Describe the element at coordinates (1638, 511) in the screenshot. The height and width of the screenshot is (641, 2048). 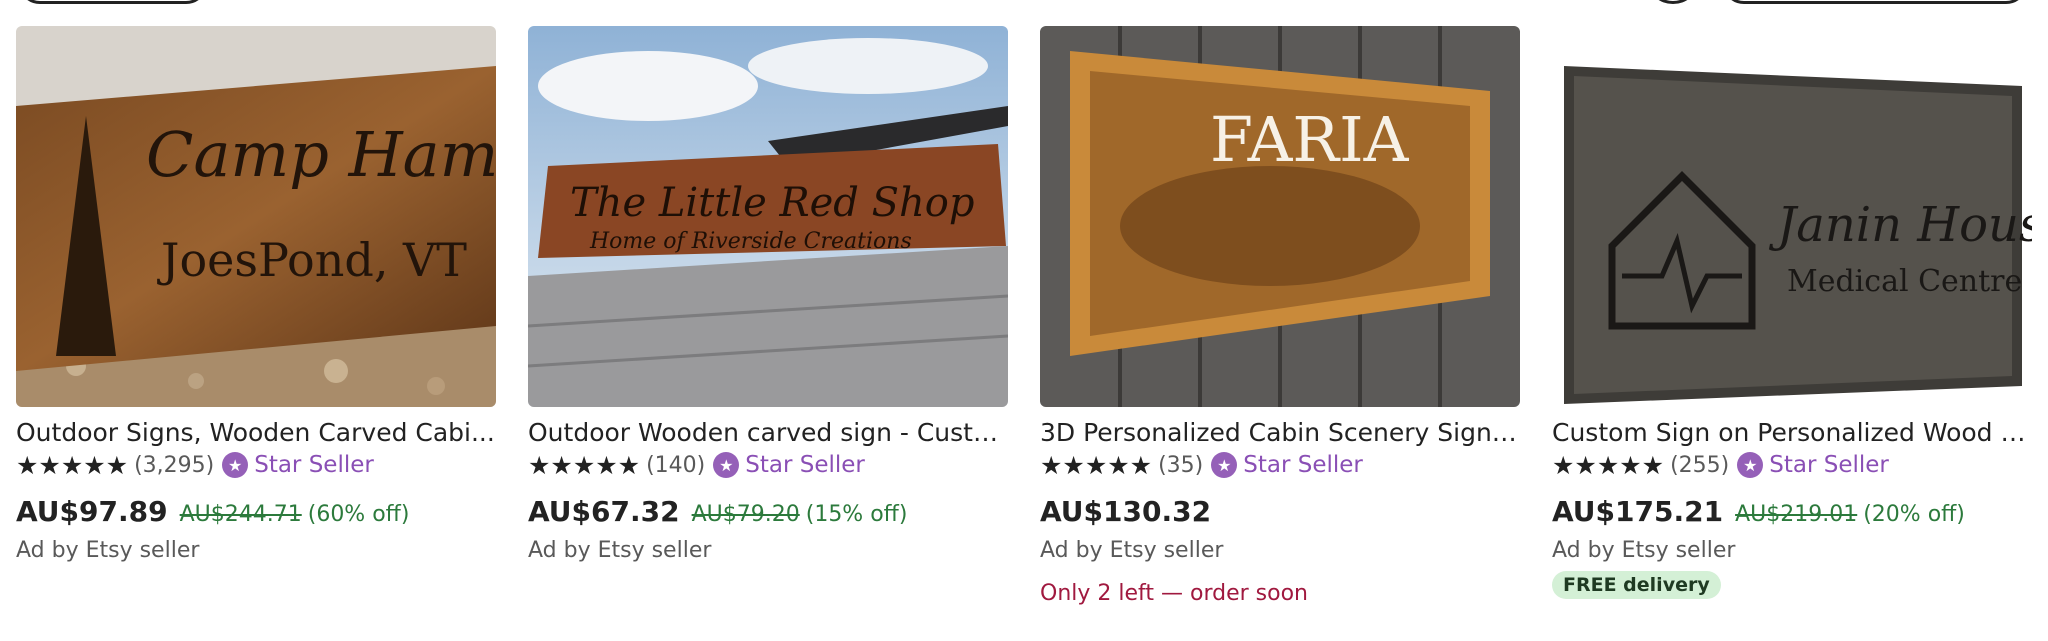
I see `sale-price: AU$175.21` at that location.